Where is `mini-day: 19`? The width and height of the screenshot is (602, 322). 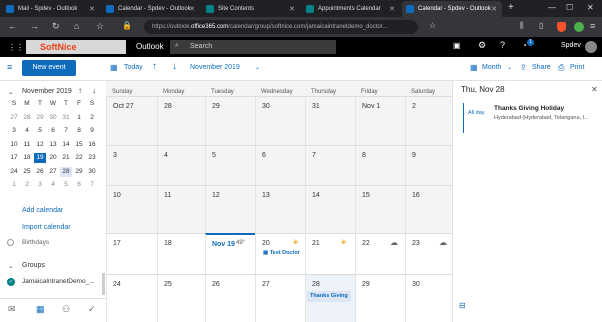 mini-day: 19 is located at coordinates (40, 158).